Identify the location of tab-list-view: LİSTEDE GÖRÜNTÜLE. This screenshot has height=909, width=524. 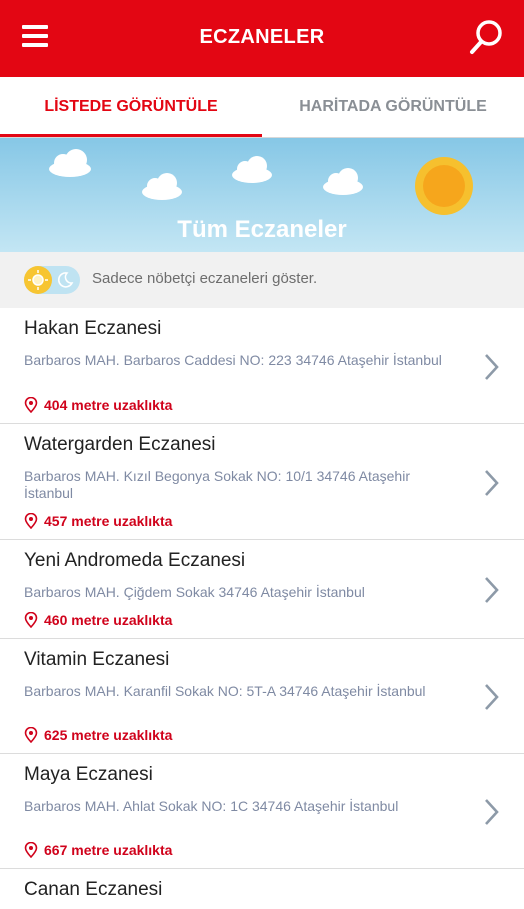
(131, 107).